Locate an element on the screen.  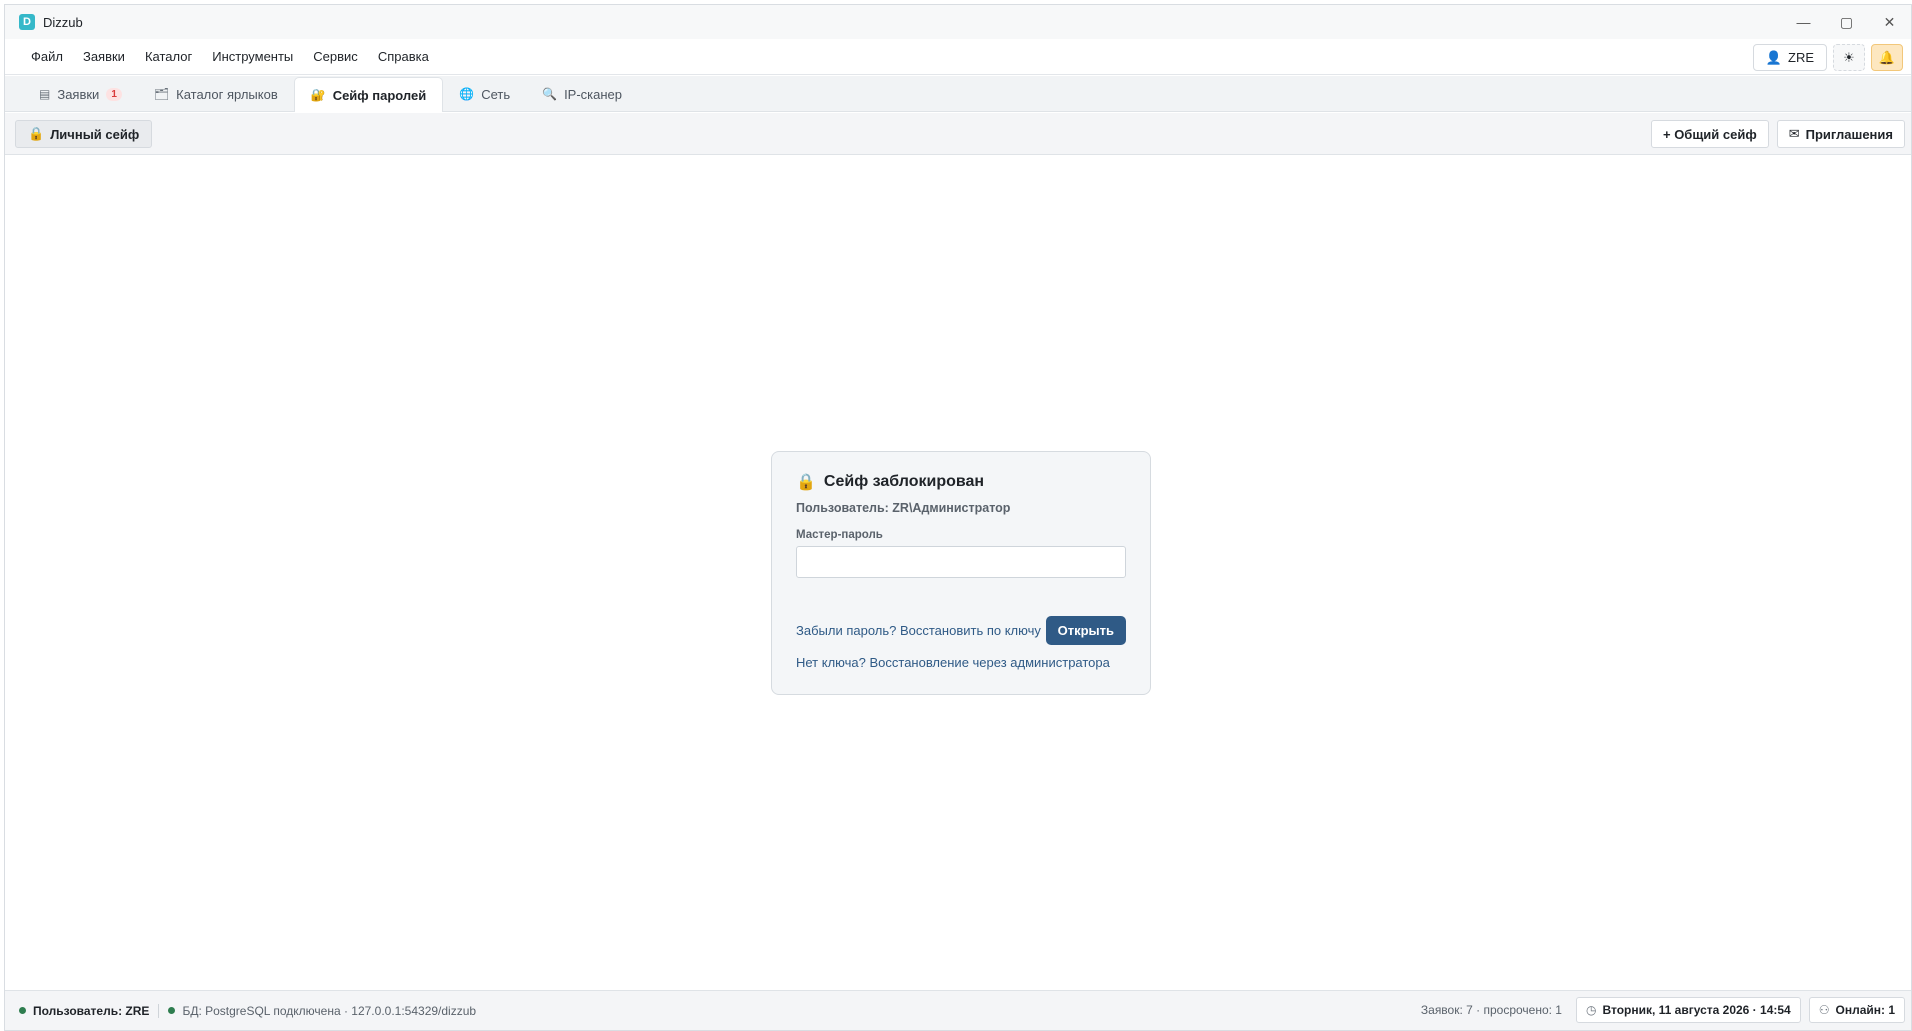
menu-requests: Заявки is located at coordinates (104, 57).